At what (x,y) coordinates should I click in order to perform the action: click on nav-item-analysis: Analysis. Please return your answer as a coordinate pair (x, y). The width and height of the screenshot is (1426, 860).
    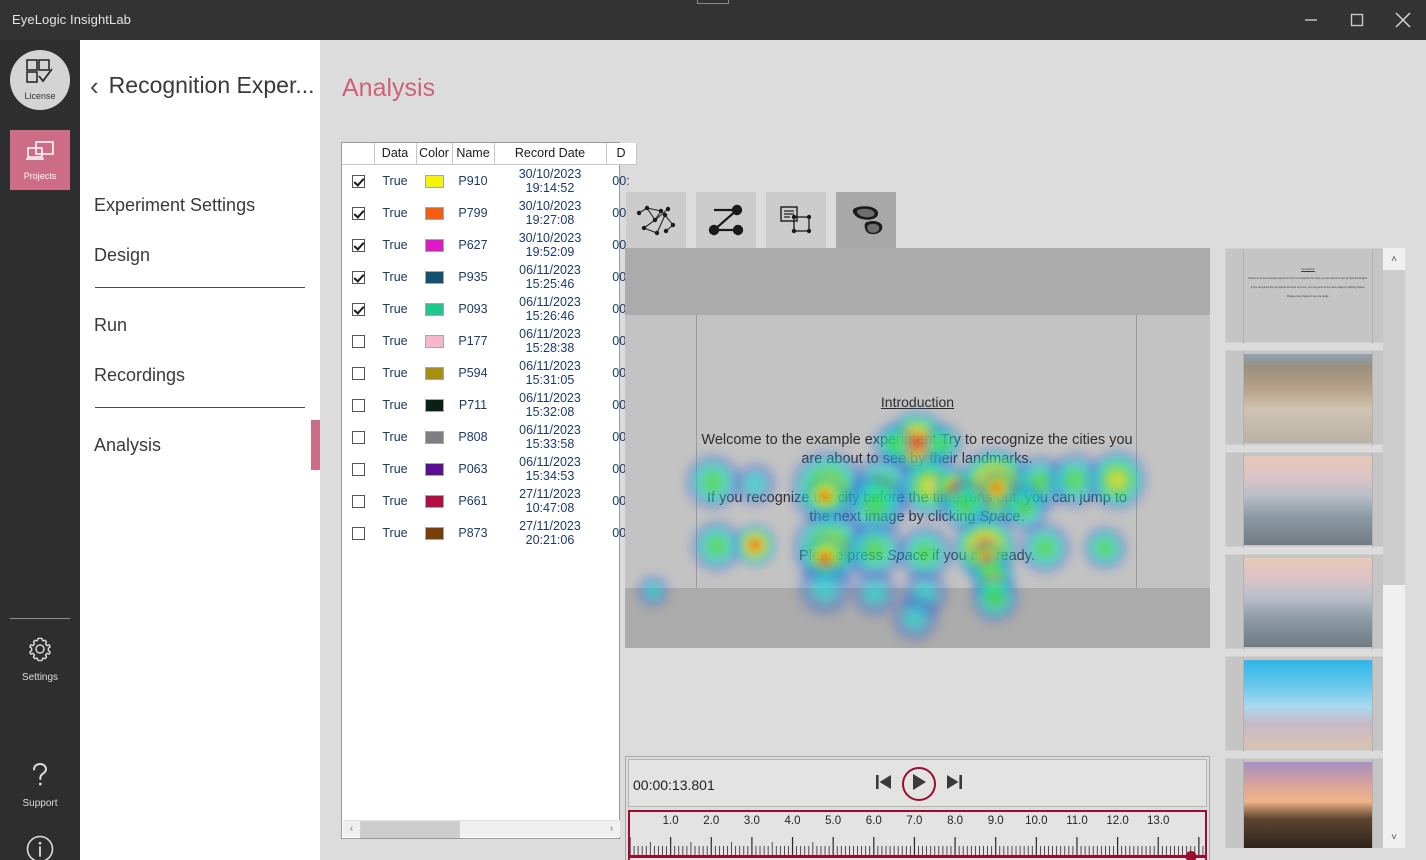
    Looking at the image, I should click on (207, 445).